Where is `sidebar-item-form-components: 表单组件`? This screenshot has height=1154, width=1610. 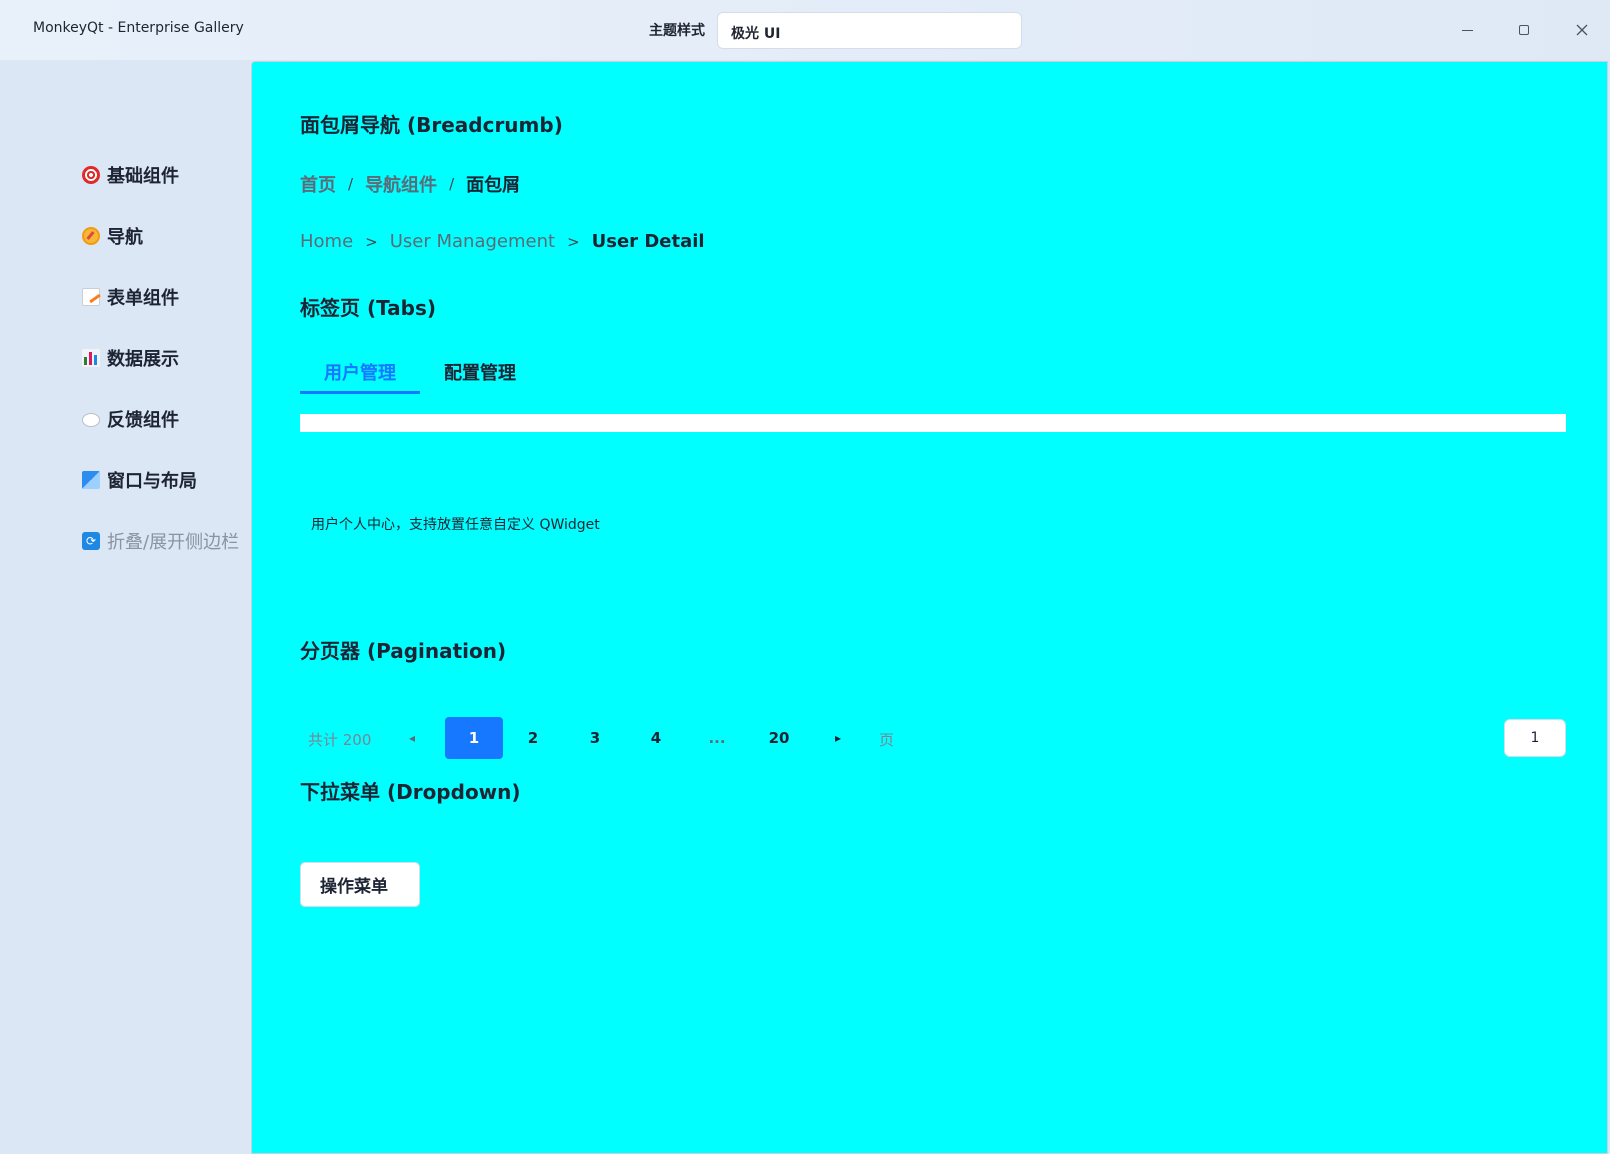
sidebar-item-form-components: 表单组件 is located at coordinates (164, 297).